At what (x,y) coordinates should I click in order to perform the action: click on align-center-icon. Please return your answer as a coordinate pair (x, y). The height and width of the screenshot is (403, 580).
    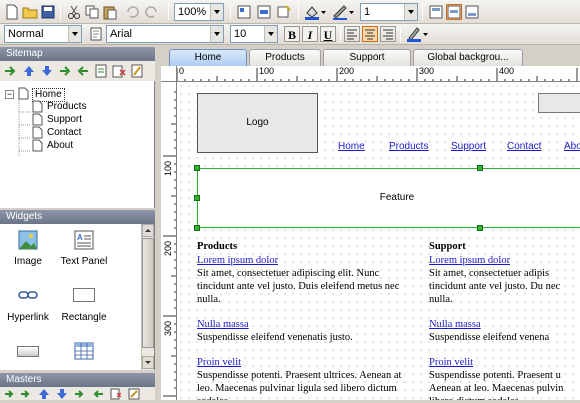
    Looking at the image, I should click on (370, 34).